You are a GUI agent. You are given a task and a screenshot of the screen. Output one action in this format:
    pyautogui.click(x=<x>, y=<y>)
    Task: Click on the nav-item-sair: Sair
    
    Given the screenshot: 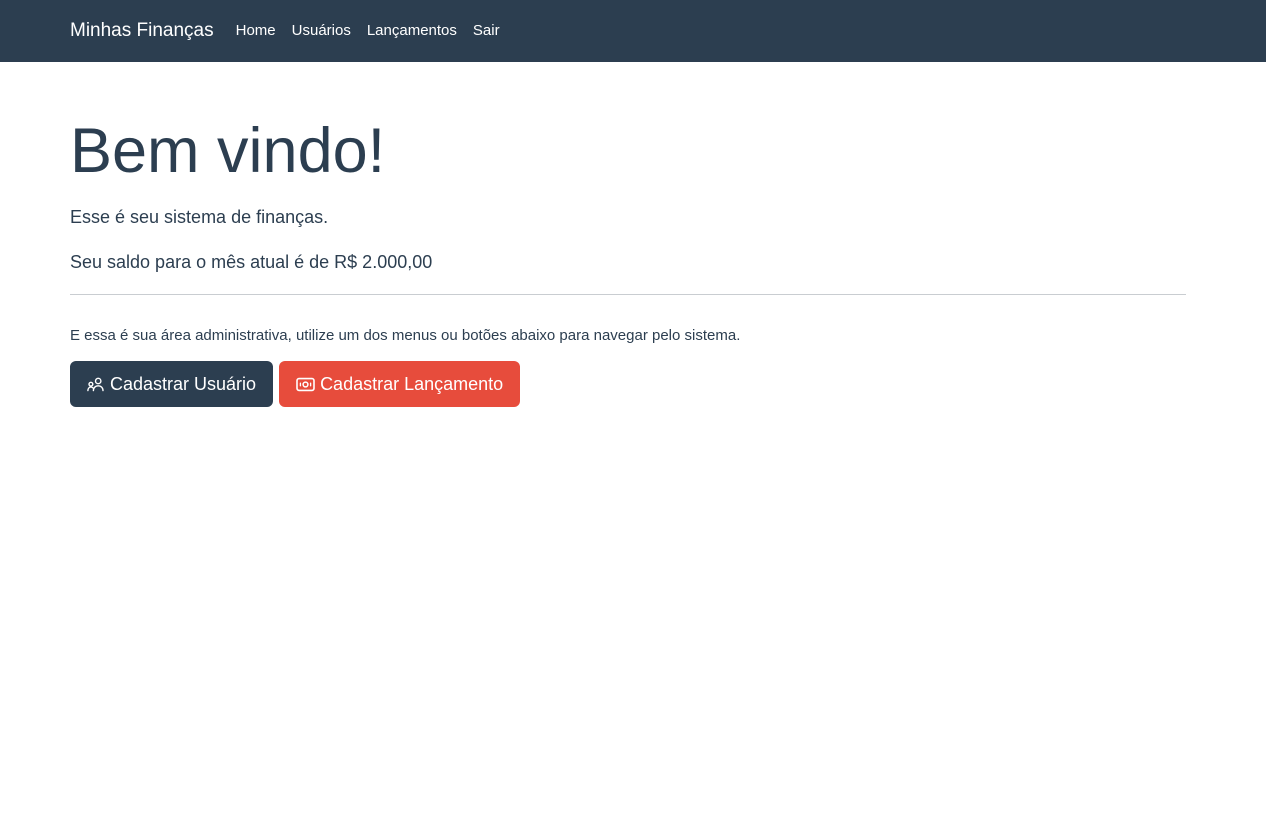 What is the action you would take?
    pyautogui.click(x=486, y=31)
    